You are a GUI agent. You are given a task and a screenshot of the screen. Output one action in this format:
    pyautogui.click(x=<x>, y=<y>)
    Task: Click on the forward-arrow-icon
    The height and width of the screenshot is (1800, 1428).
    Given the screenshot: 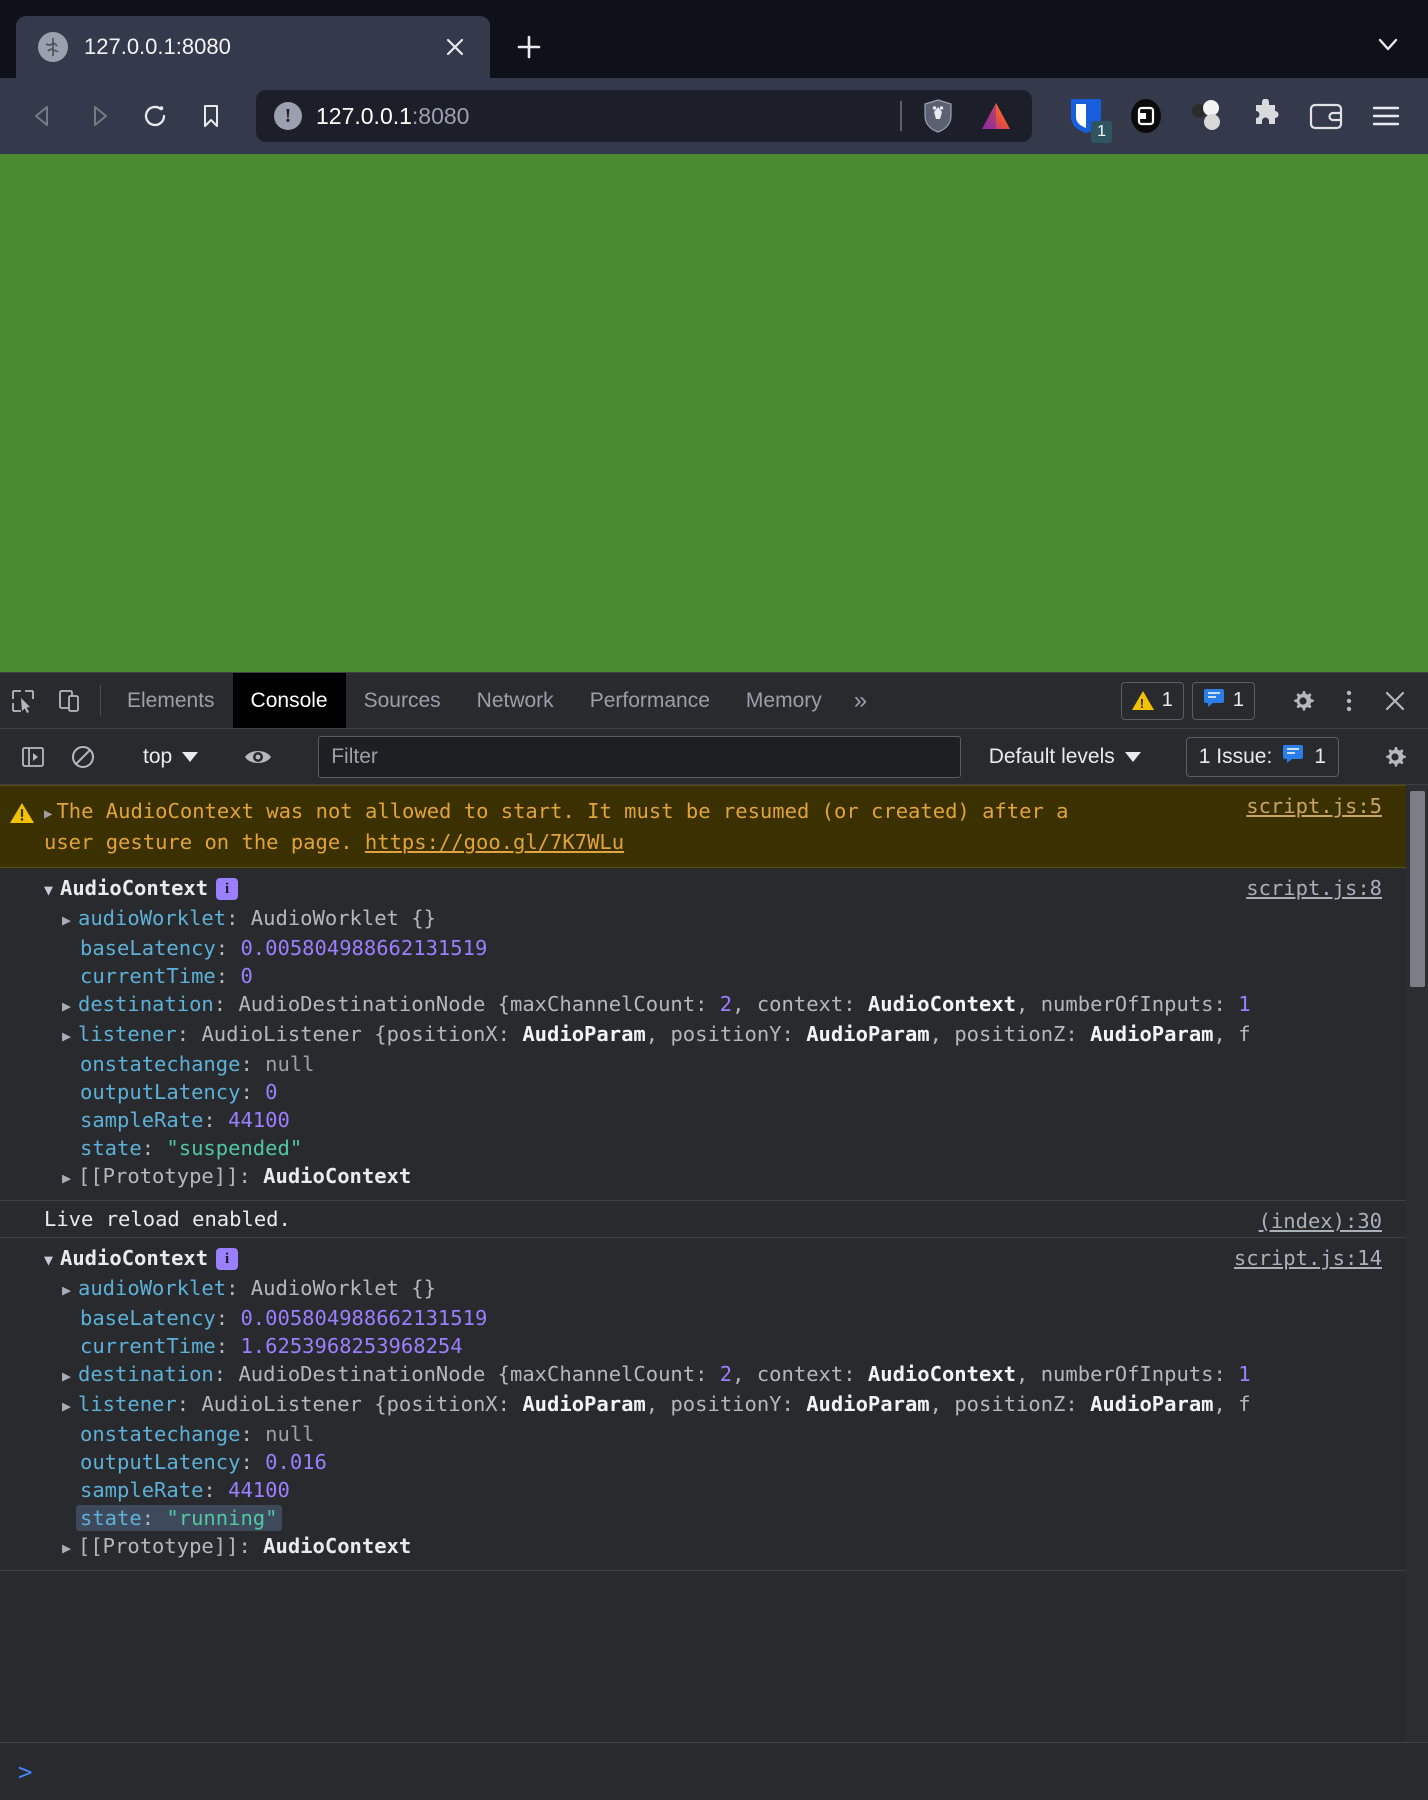 What is the action you would take?
    pyautogui.click(x=99, y=116)
    